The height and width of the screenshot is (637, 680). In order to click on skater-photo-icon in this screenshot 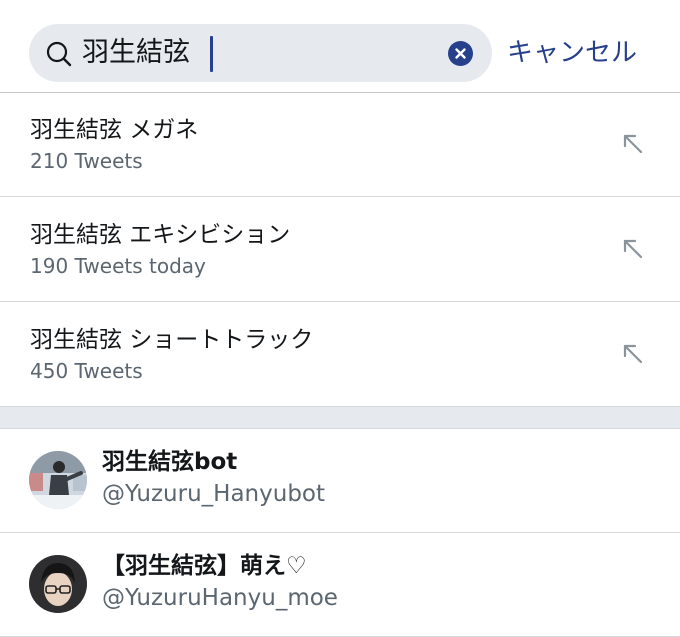, I will do `click(58, 480)`.